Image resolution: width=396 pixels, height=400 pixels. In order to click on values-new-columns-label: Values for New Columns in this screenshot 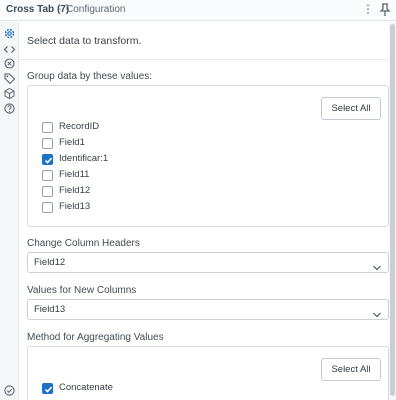, I will do `click(82, 290)`.